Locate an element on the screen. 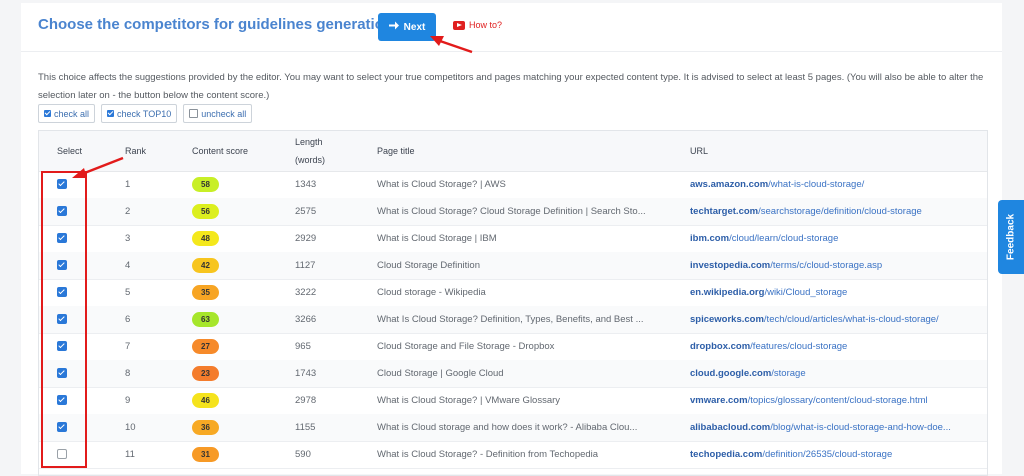 The image size is (1024, 476). content-score-badge: 35 is located at coordinates (205, 292).